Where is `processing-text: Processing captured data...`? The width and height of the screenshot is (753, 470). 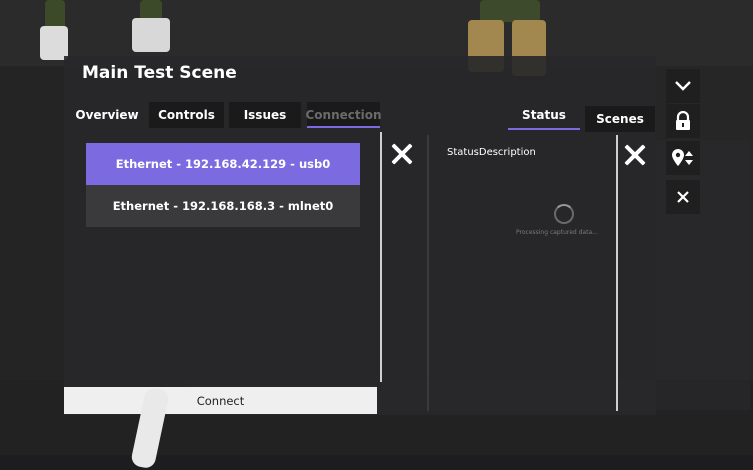 processing-text: Processing captured data... is located at coordinates (557, 232).